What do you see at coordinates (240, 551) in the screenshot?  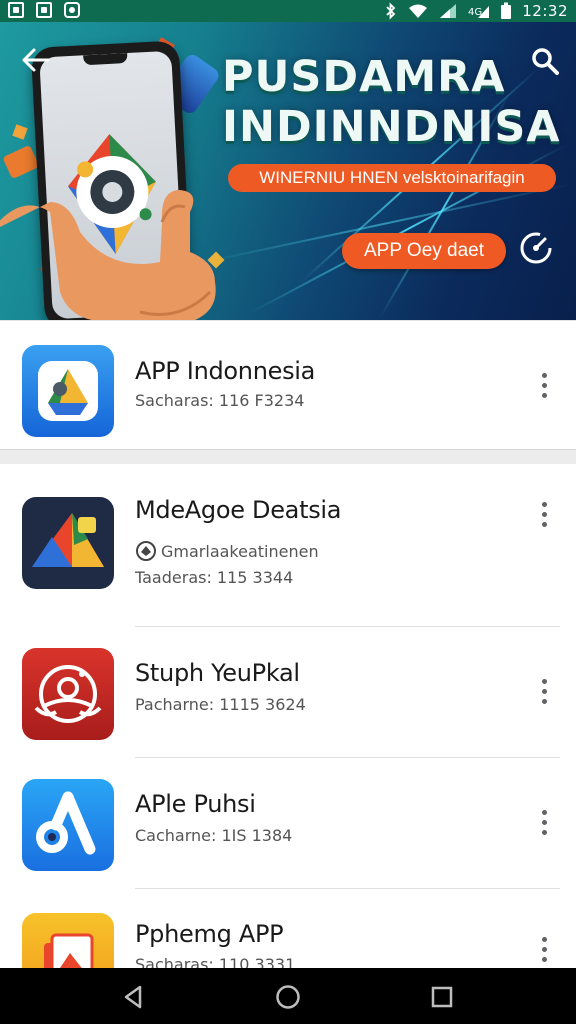 I see `developer-name: Gmarlaakeatinenen` at bounding box center [240, 551].